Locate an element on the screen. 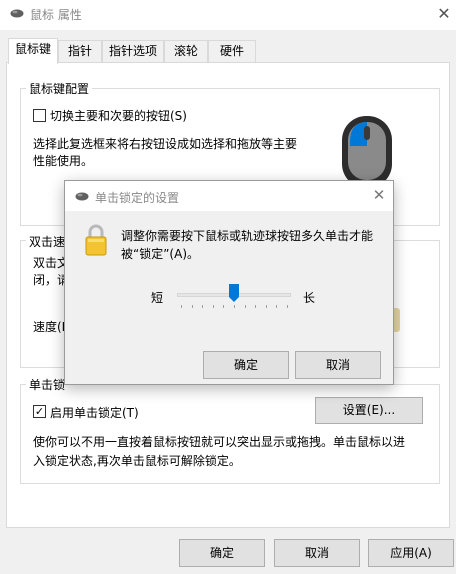  switch-buttons-label: 切换主要和次要的按钮(S) is located at coordinates (118, 115).